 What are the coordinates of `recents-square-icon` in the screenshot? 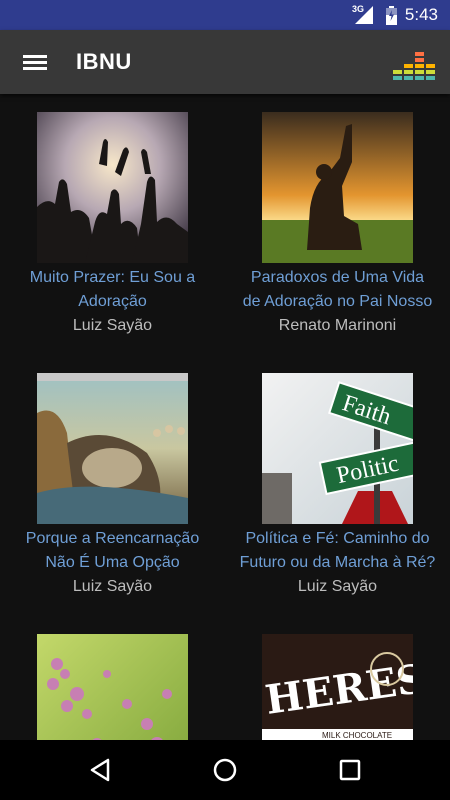 It's located at (350, 770).